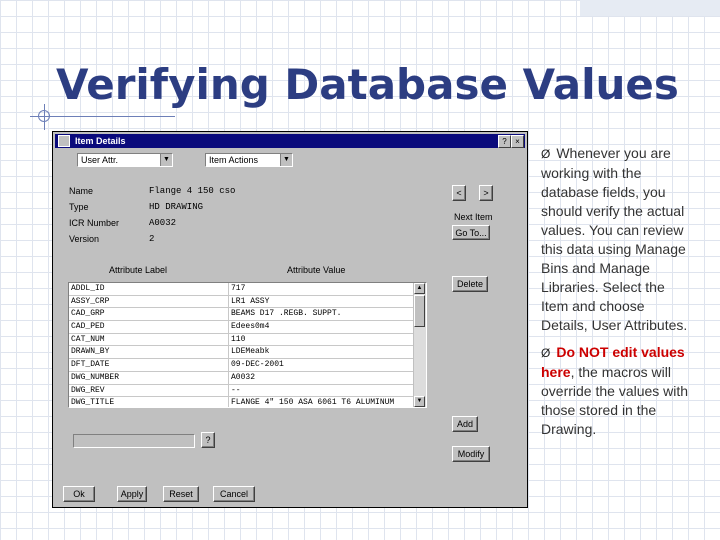  What do you see at coordinates (152, 239) in the screenshot?
I see `version-value: 2` at bounding box center [152, 239].